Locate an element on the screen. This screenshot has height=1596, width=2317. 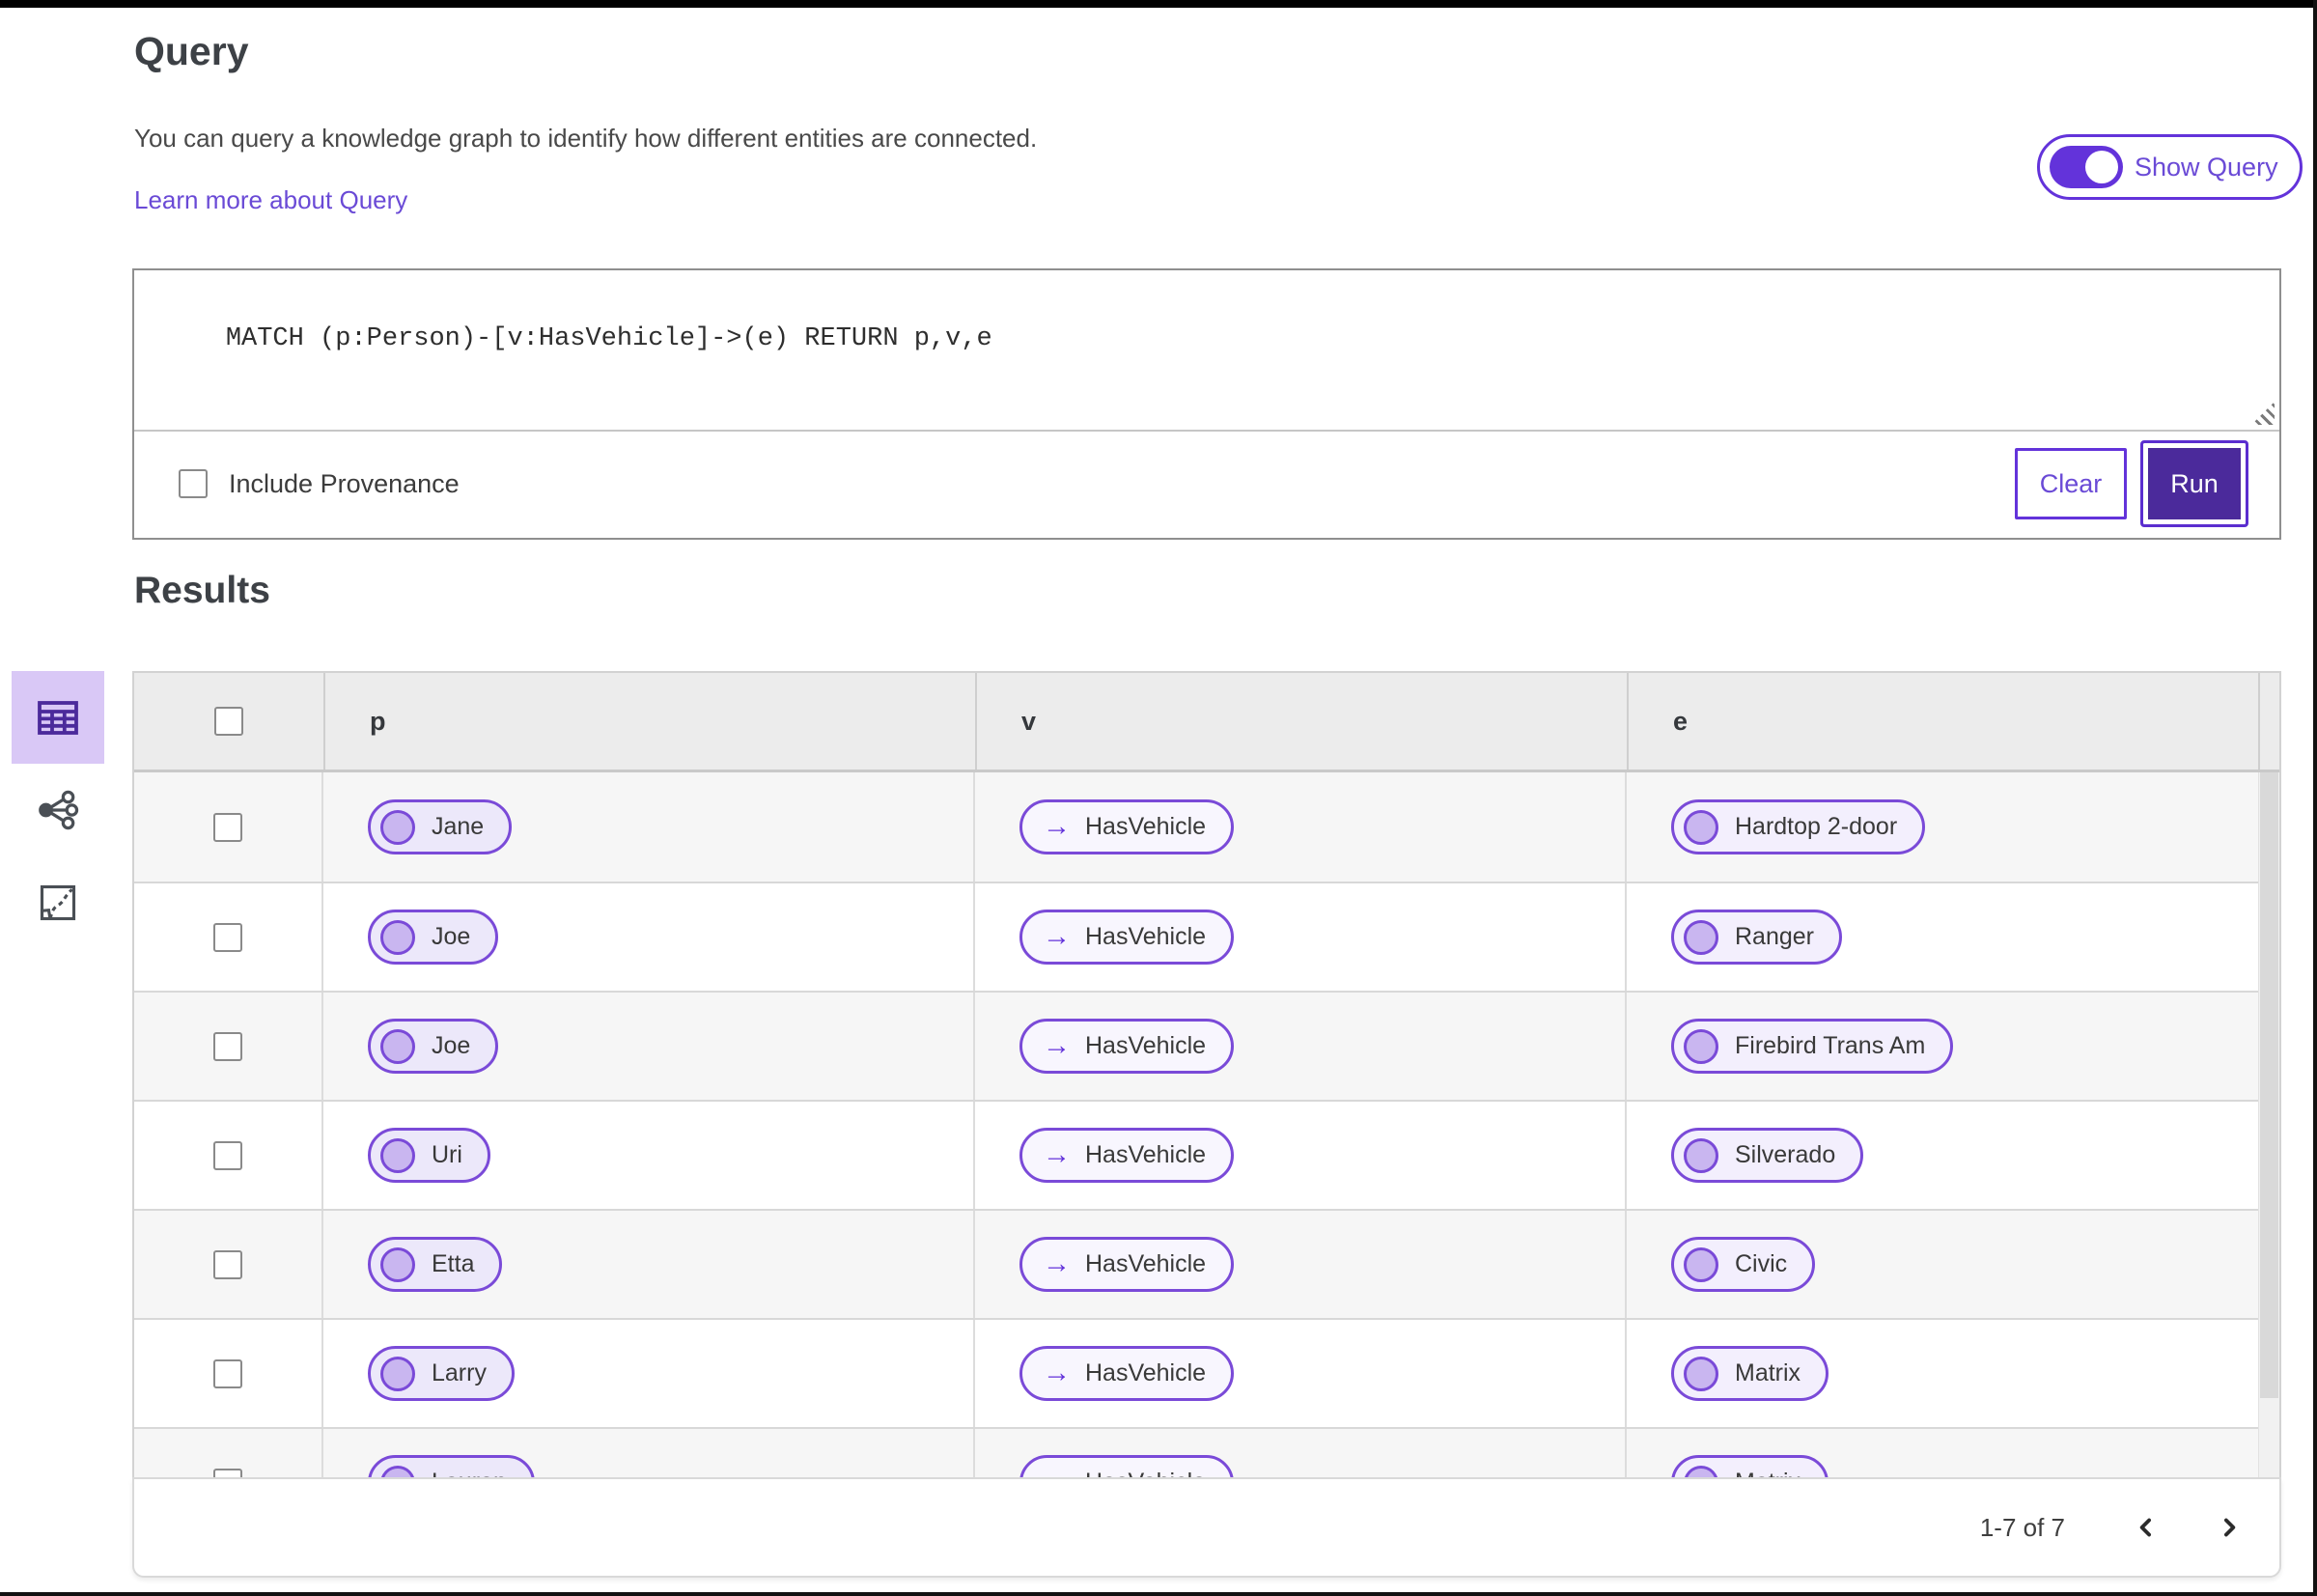
select-all-checkbox is located at coordinates (228, 722).